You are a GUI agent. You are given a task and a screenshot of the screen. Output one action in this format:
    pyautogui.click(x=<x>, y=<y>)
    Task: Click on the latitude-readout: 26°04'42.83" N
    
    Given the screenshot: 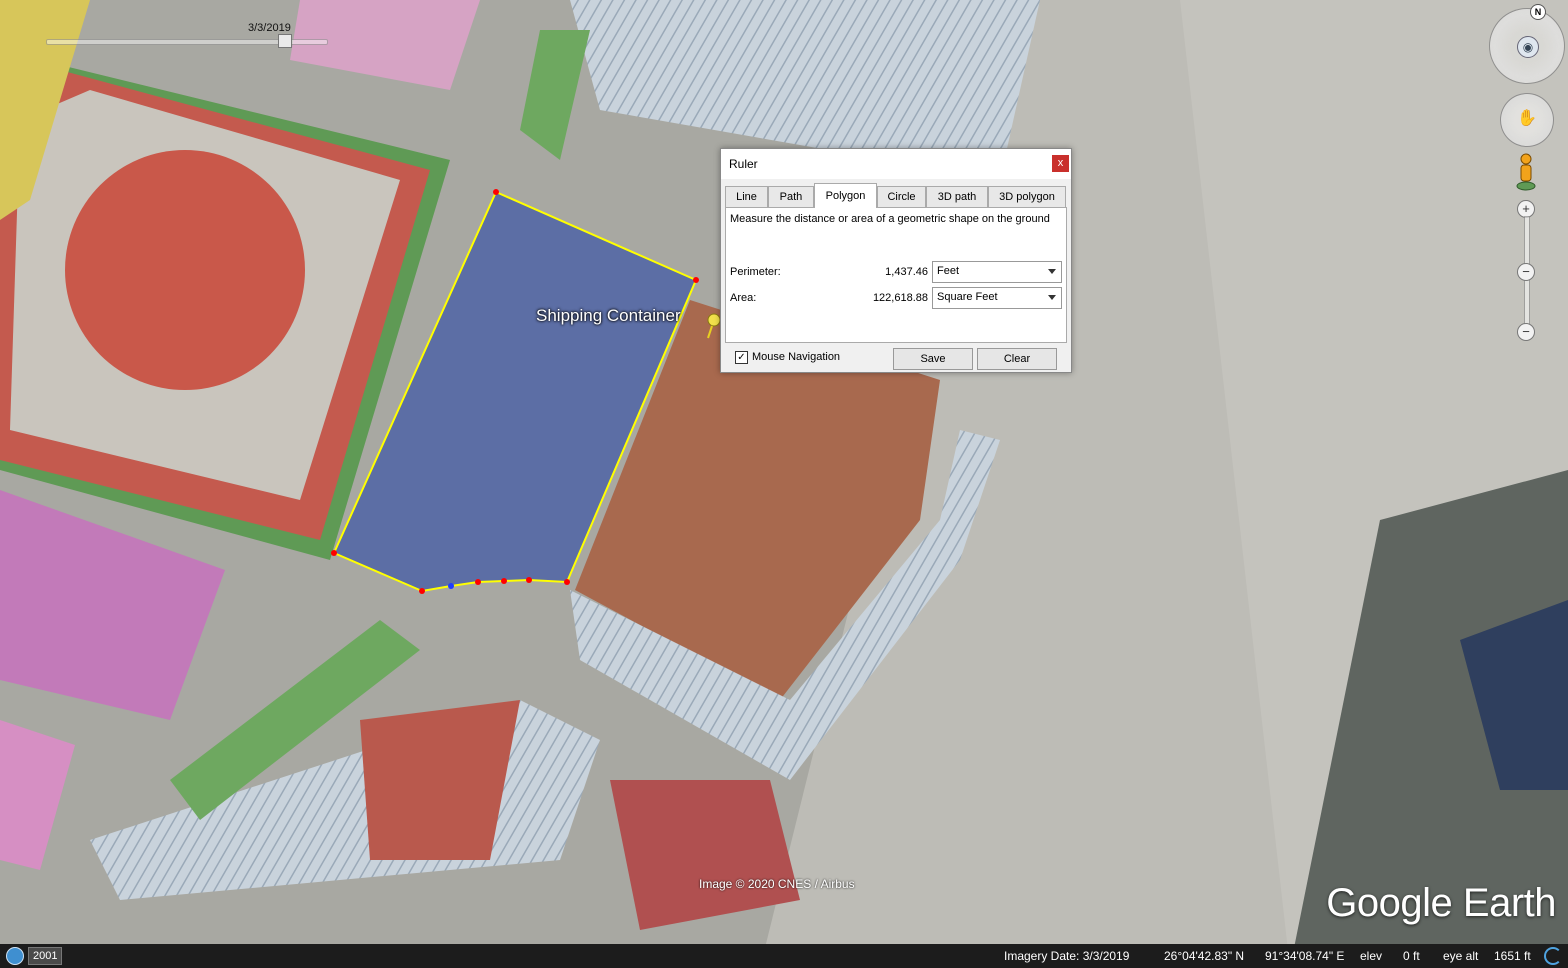 What is the action you would take?
    pyautogui.click(x=1204, y=956)
    